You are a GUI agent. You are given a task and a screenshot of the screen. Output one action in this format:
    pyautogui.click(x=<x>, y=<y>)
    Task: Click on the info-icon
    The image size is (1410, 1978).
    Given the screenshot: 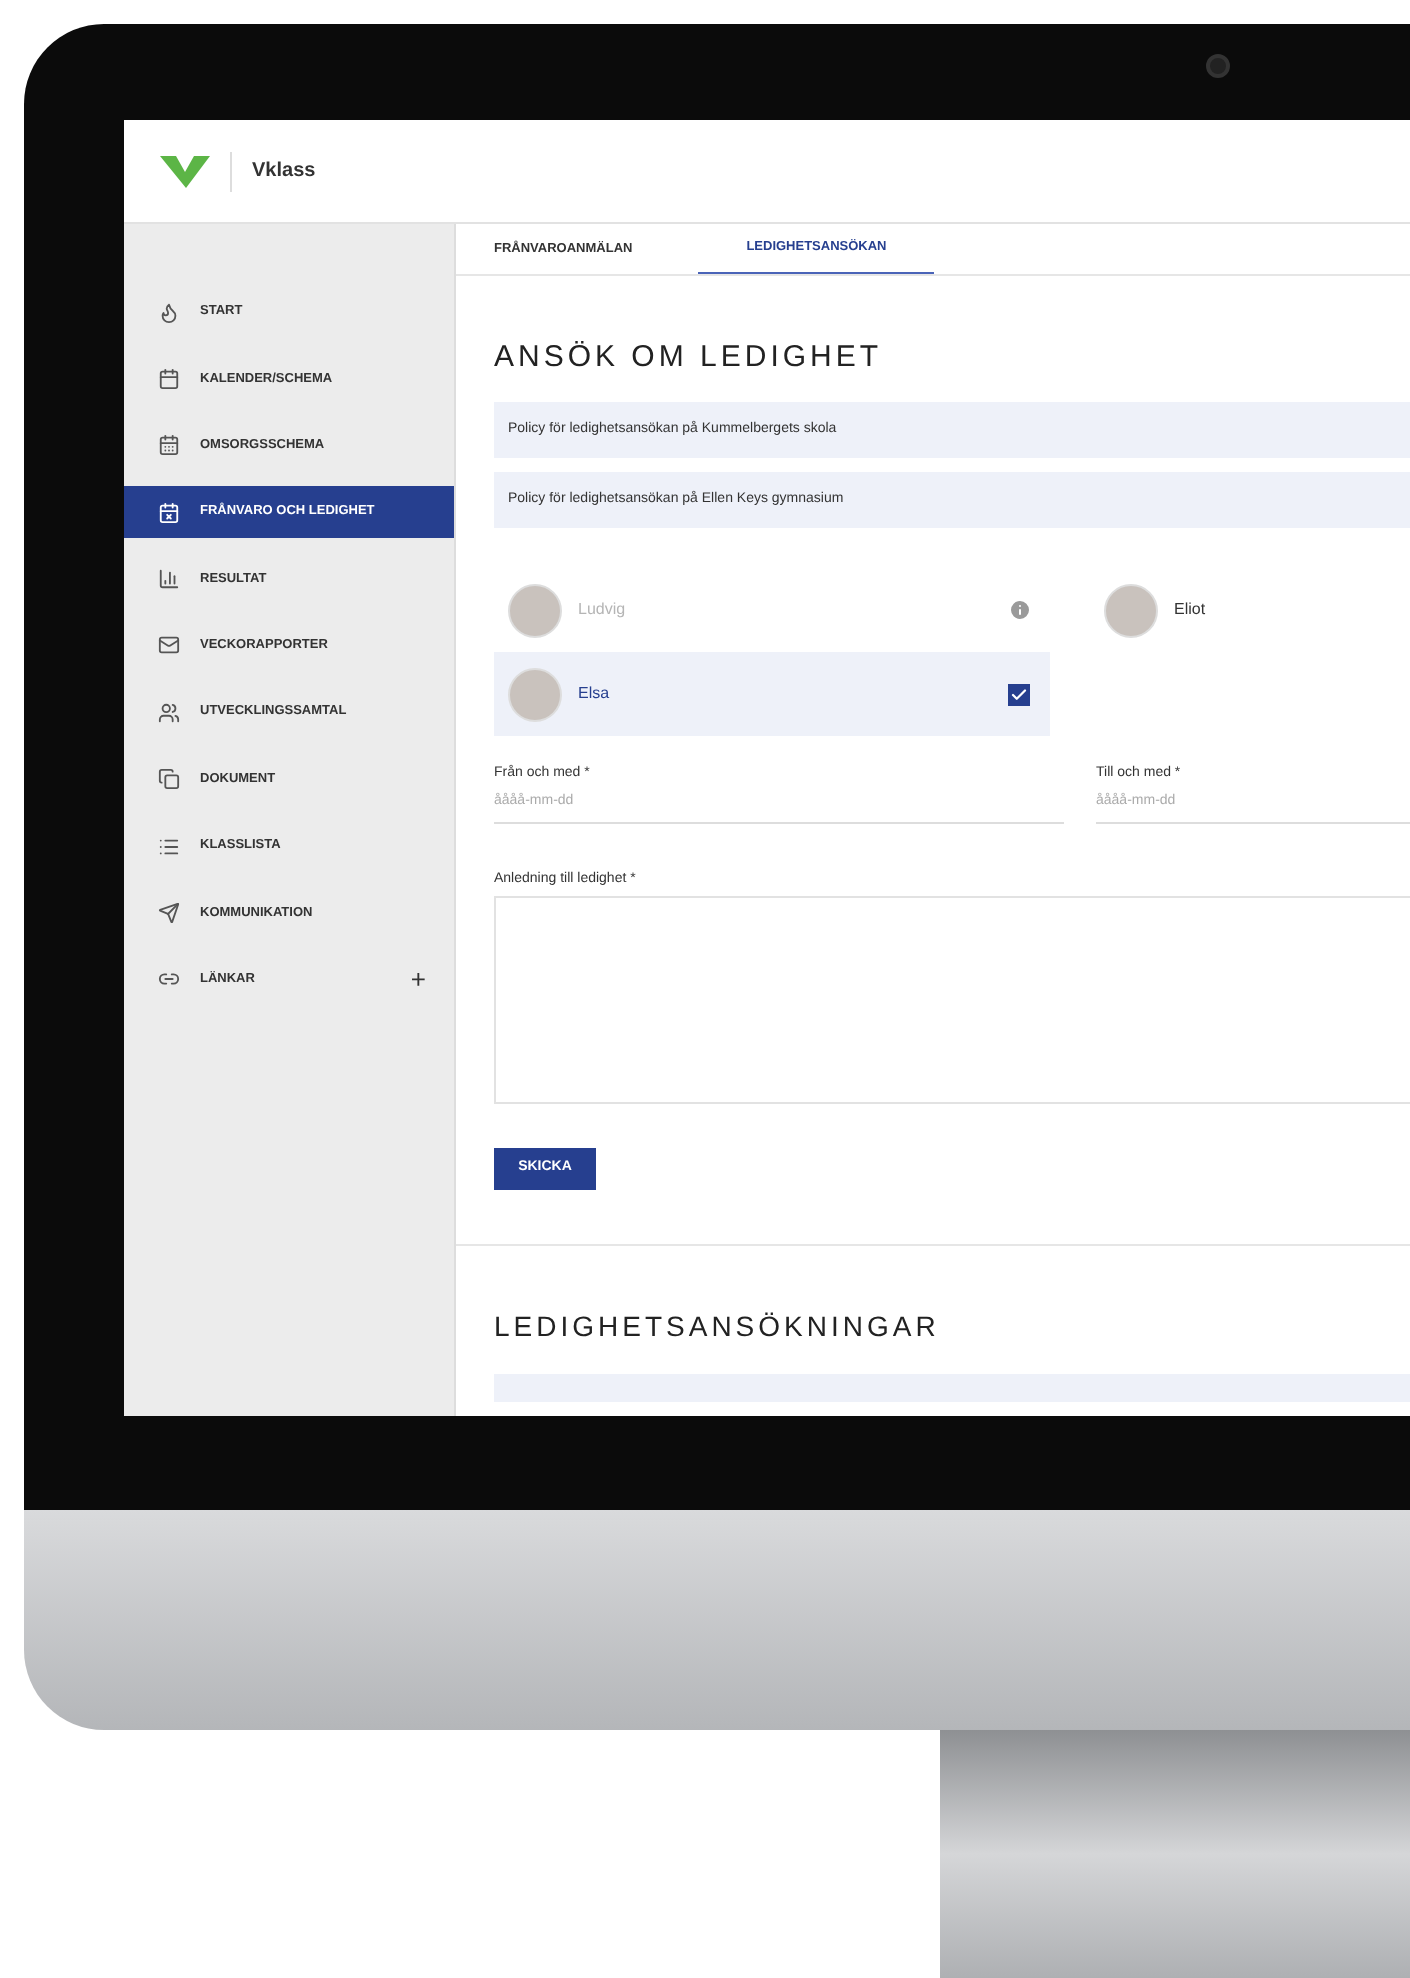 What is the action you would take?
    pyautogui.click(x=1020, y=610)
    